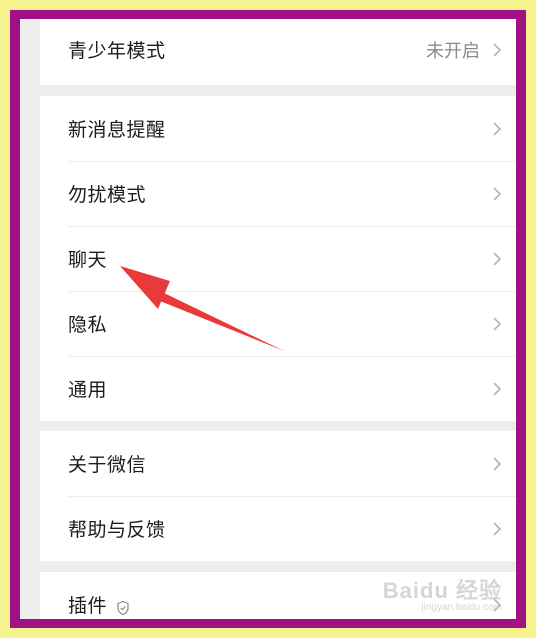 This screenshot has height=638, width=536. What do you see at coordinates (88, 606) in the screenshot?
I see `plugins-label-text: 插件` at bounding box center [88, 606].